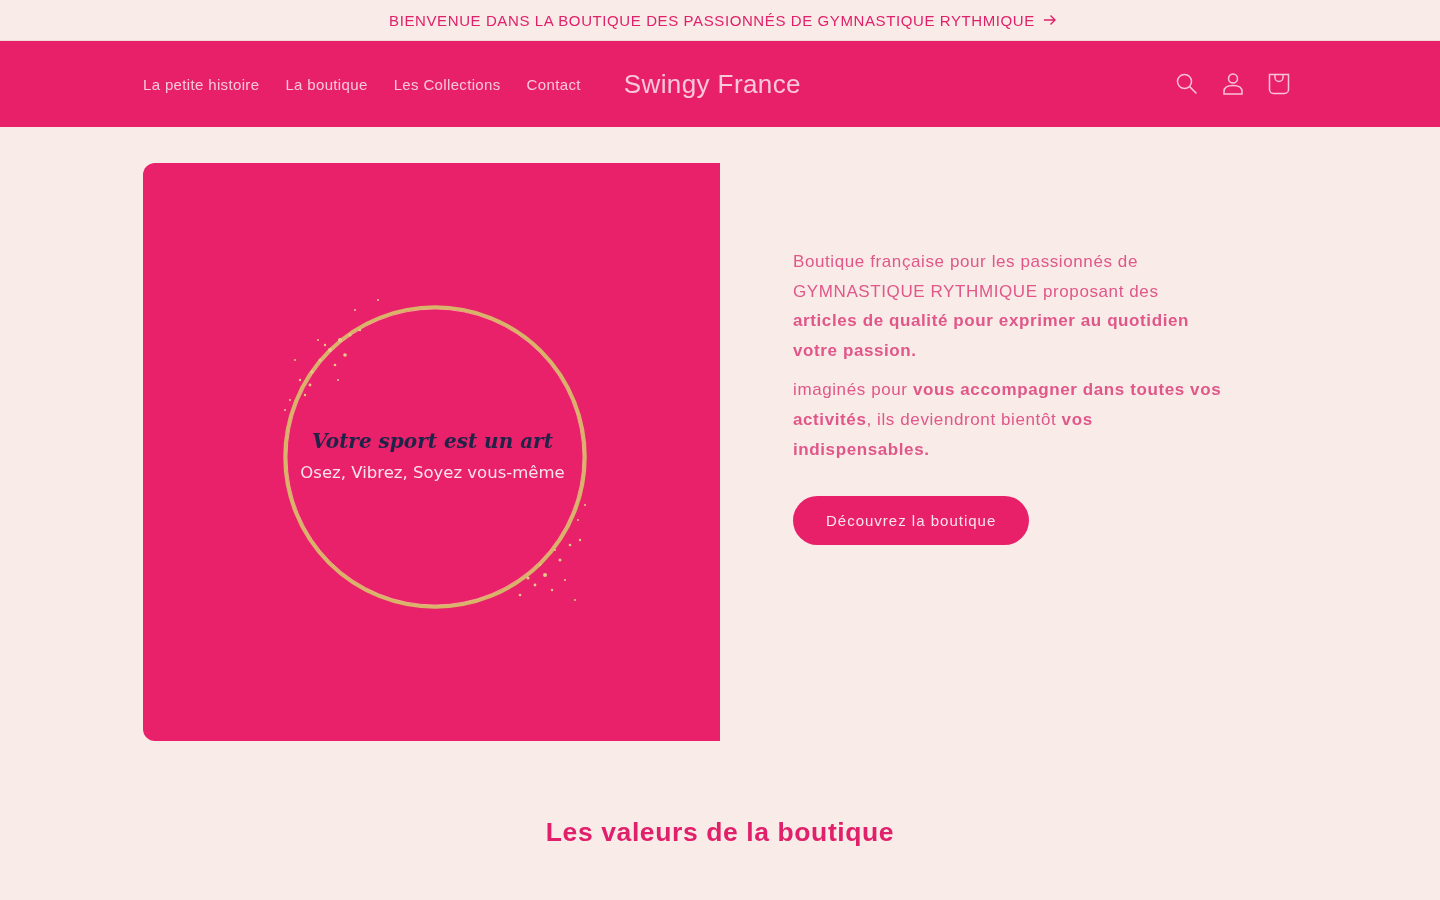 Image resolution: width=1440 pixels, height=900 pixels. Describe the element at coordinates (326, 84) in the screenshot. I see `nav-link: La boutique` at that location.